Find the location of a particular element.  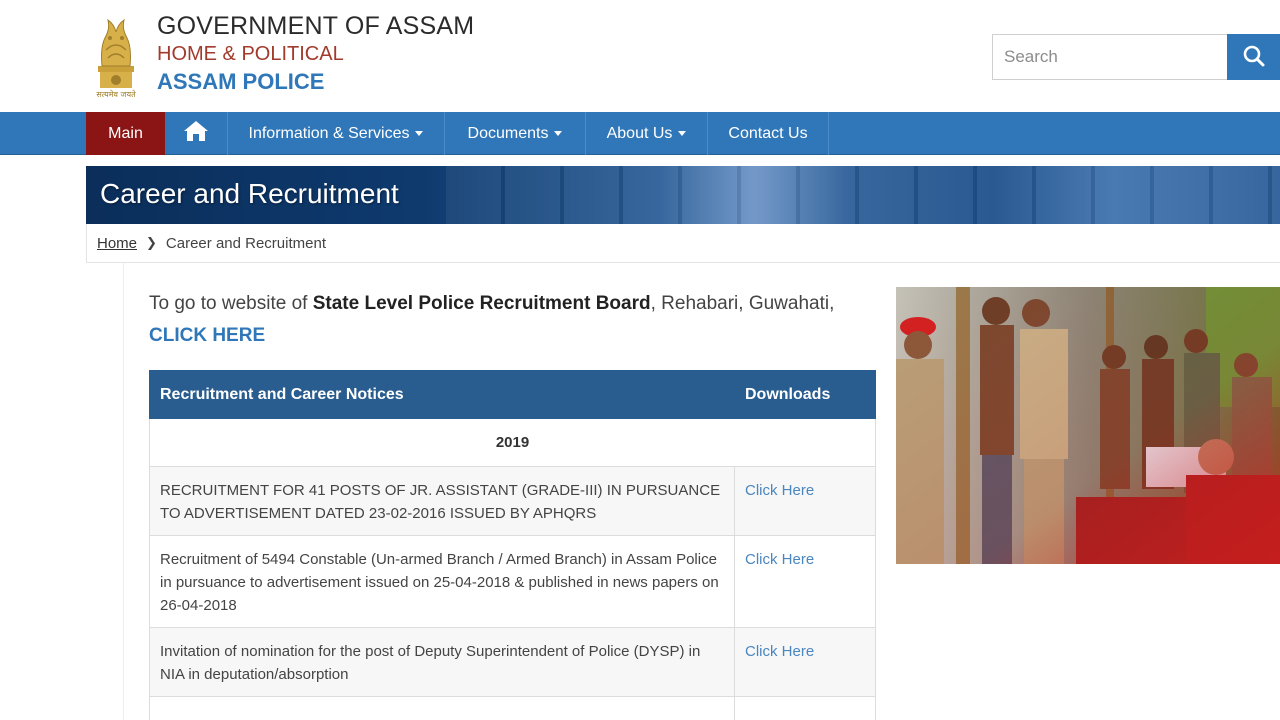

board-website-link: CLICK HERE is located at coordinates (207, 335).